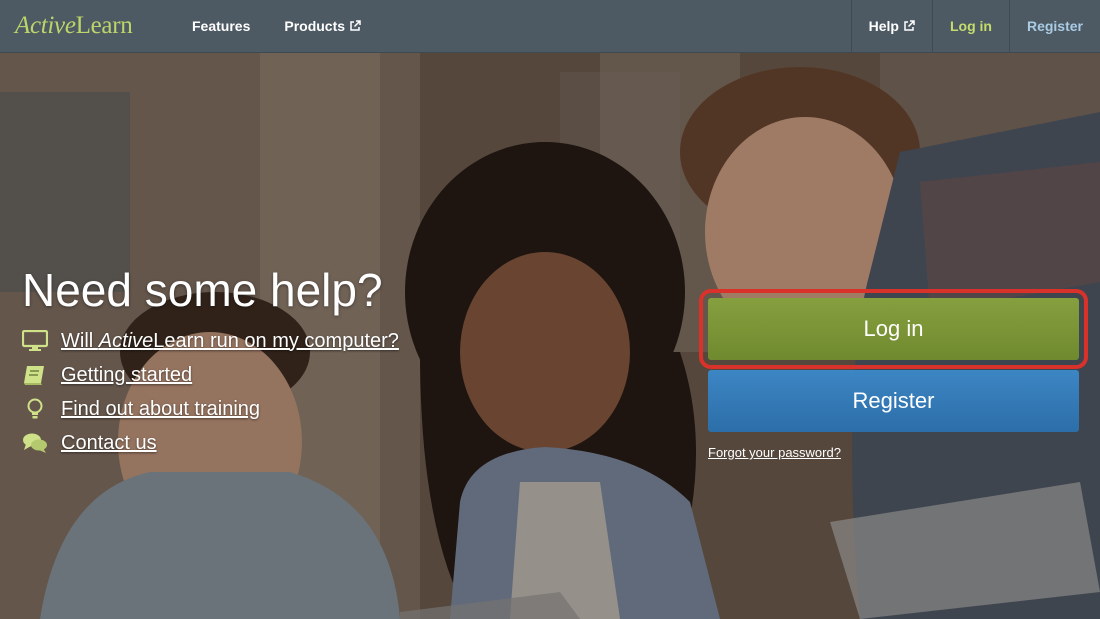 The width and height of the screenshot is (1100, 619). I want to click on lightbulb-icon, so click(35, 408).